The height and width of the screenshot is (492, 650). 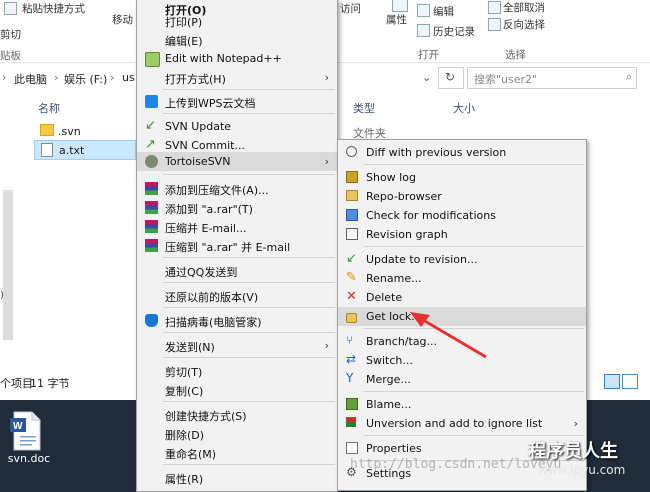 I want to click on menu-item-label: 上传到WPS云文档, so click(x=210, y=103).